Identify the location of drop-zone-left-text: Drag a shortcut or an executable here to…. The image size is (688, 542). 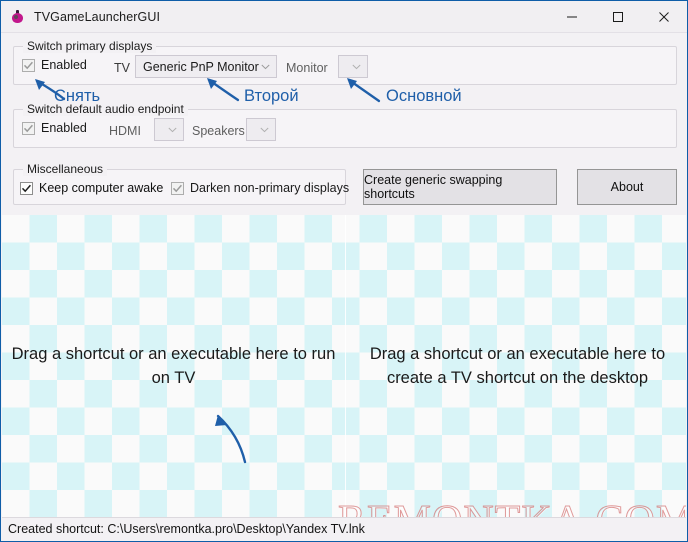
(173, 365).